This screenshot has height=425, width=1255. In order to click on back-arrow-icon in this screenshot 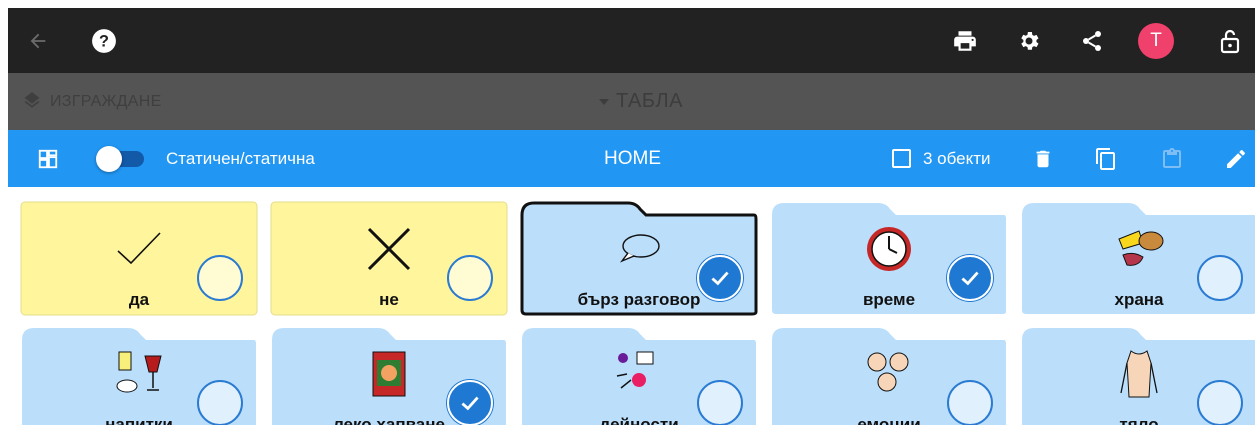, I will do `click(38, 40)`.